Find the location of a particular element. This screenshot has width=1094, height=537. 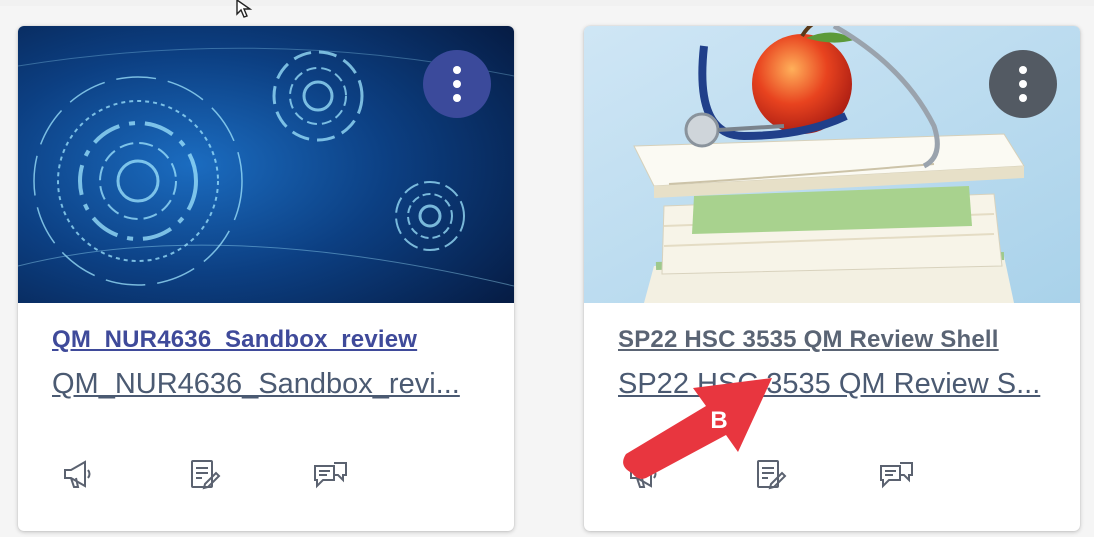

assignments-icon is located at coordinates (204, 474).